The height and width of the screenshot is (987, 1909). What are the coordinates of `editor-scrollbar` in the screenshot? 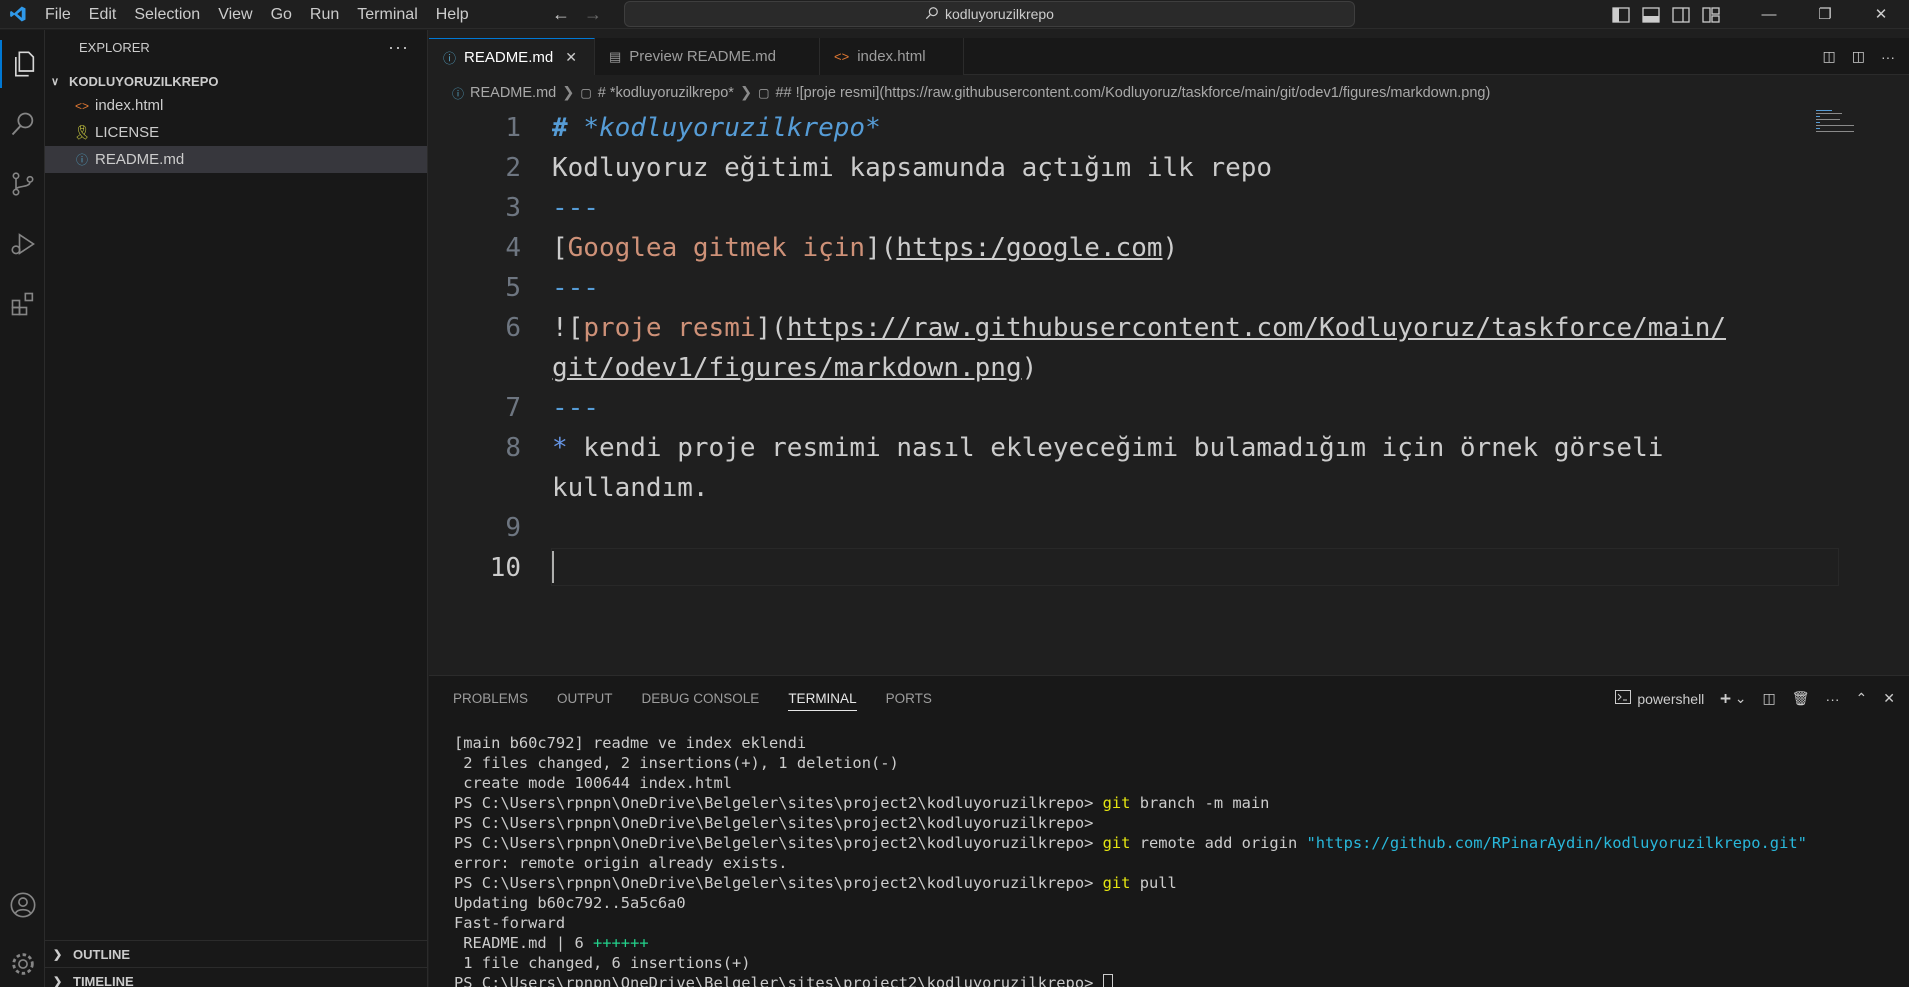 It's located at (1903, 387).